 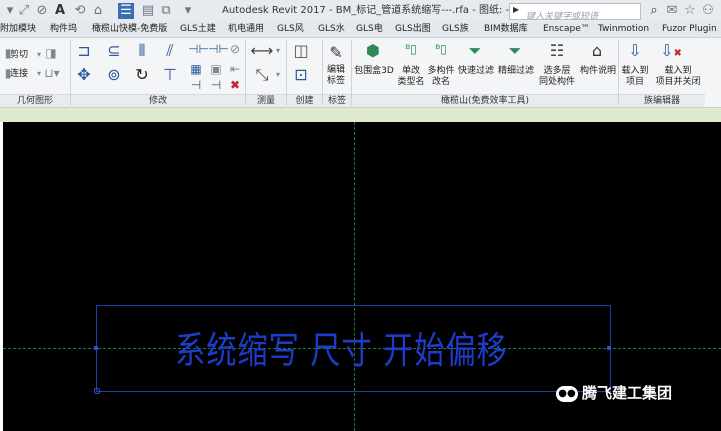 I want to click on favorites-star-icon: ☆, so click(x=690, y=11).